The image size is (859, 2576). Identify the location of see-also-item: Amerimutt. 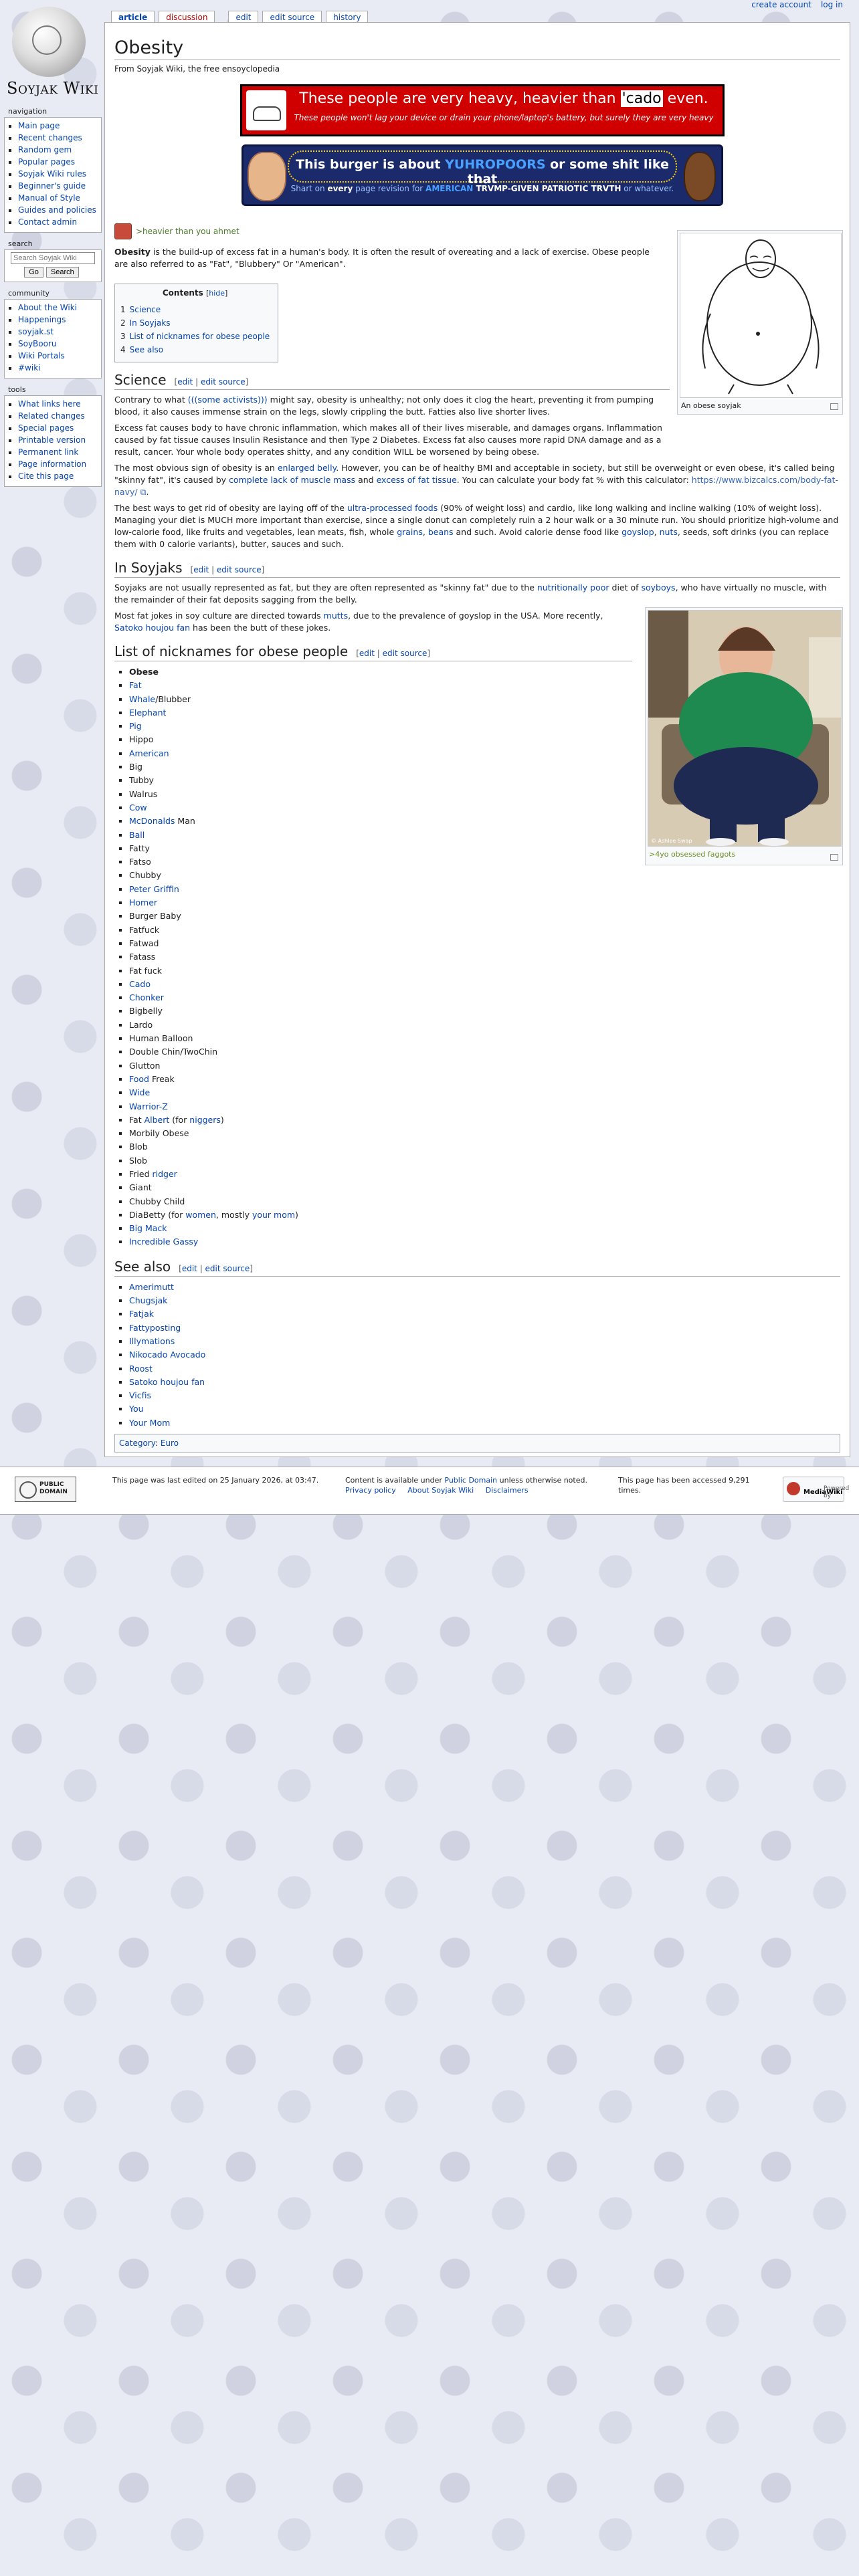
(484, 1288).